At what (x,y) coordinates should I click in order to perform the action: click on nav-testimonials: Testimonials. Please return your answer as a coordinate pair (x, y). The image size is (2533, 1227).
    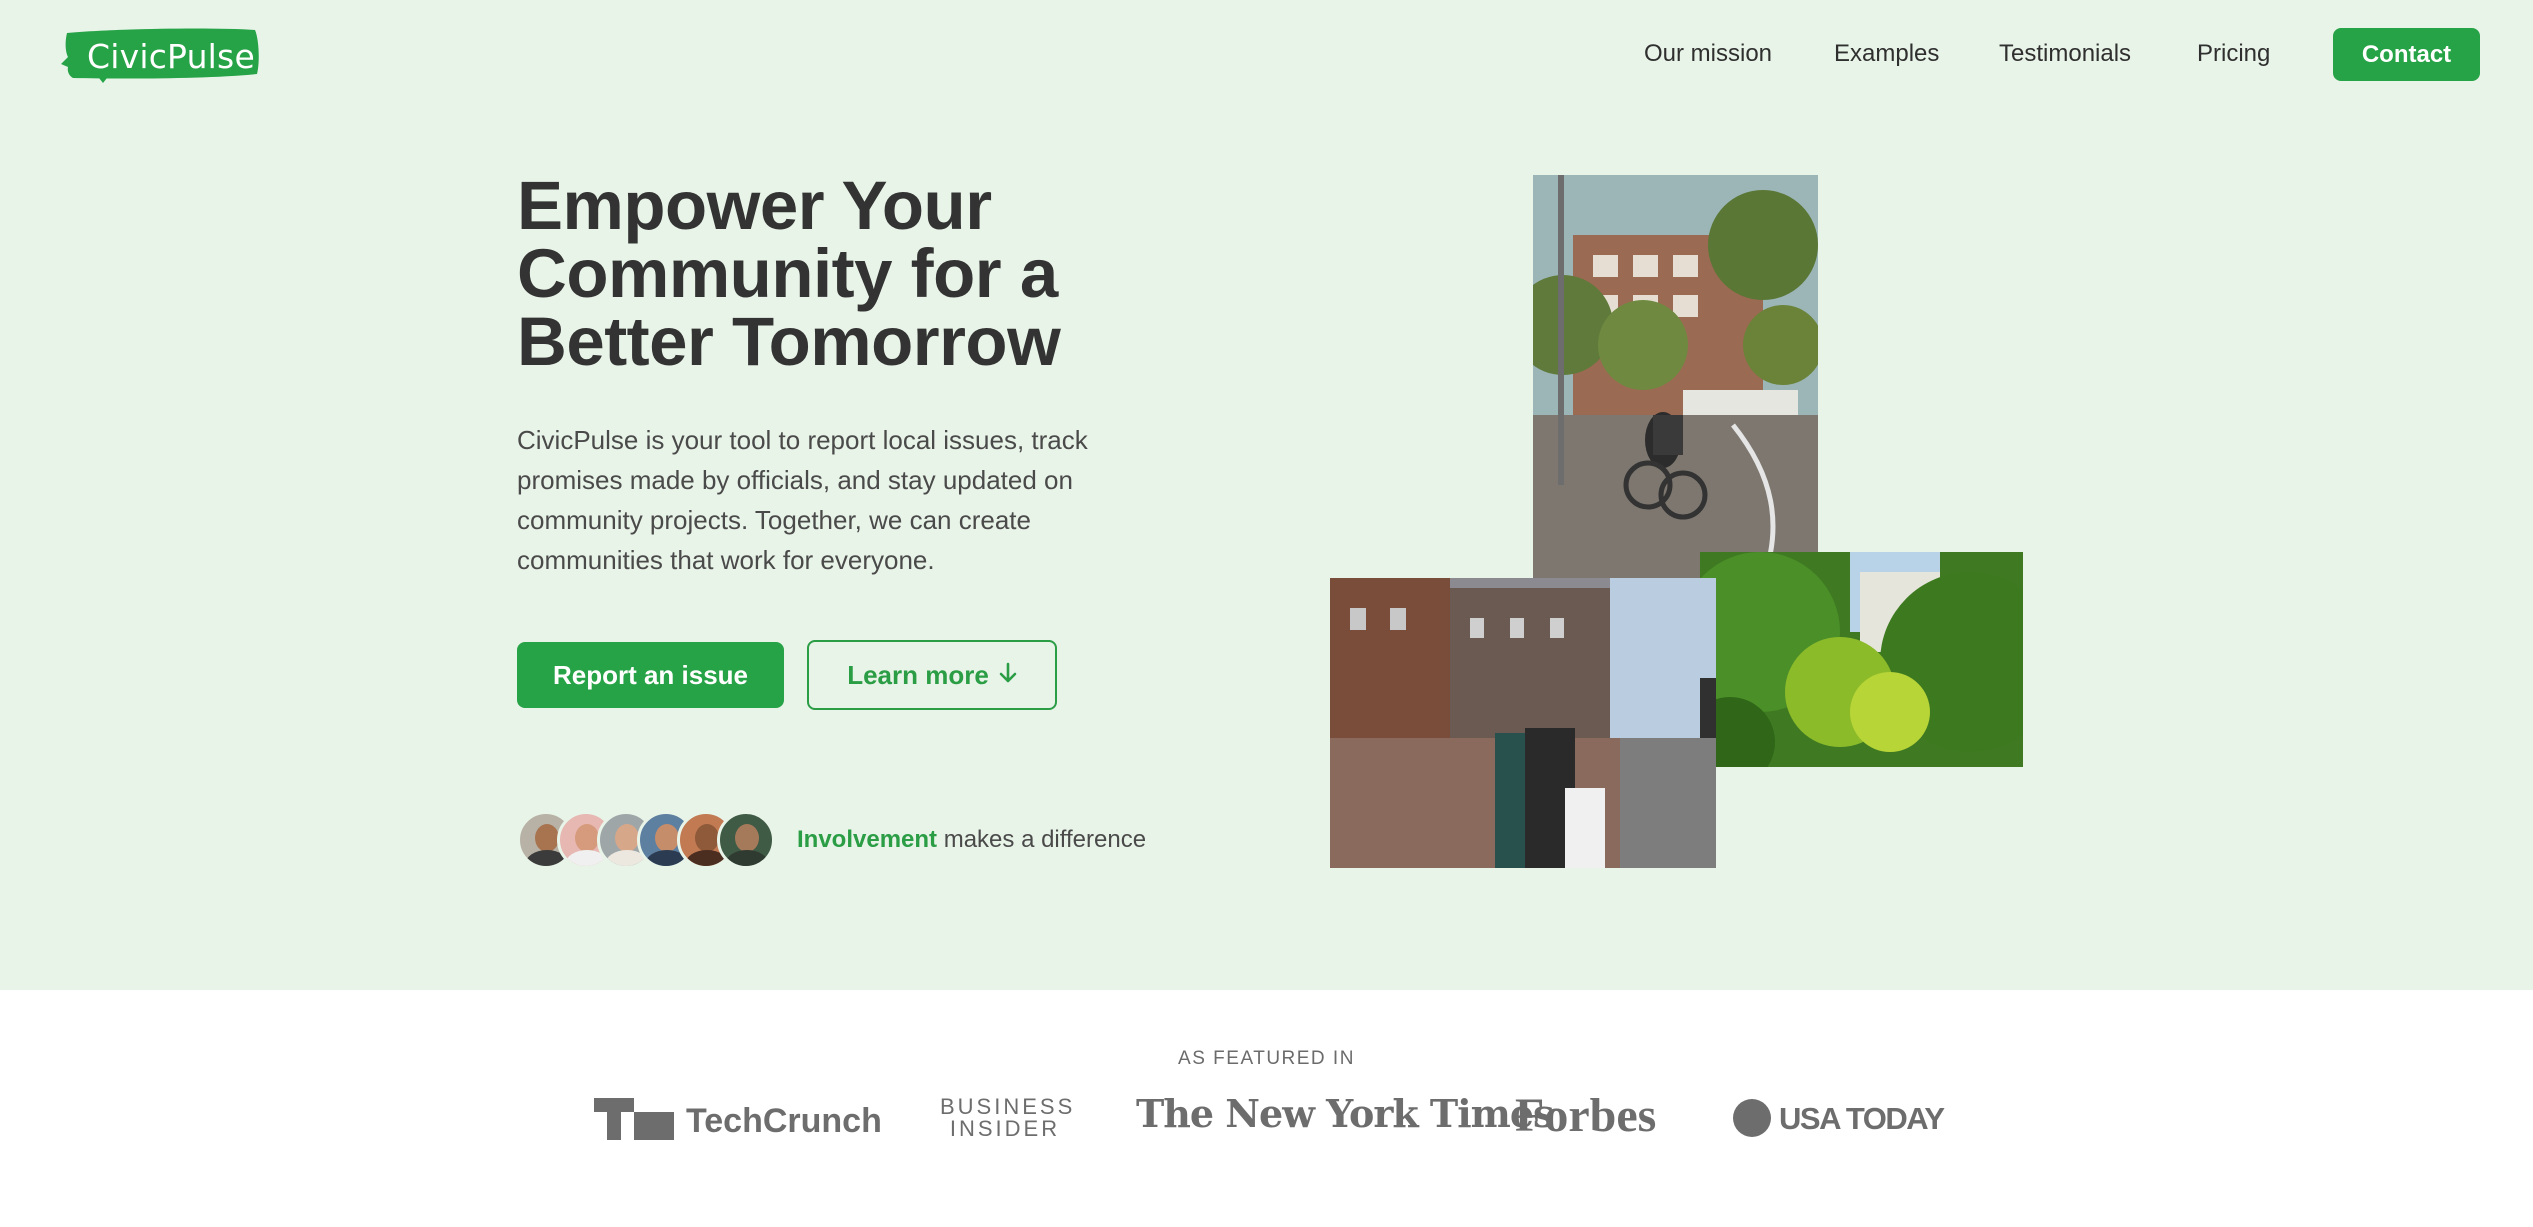
    Looking at the image, I should click on (2065, 54).